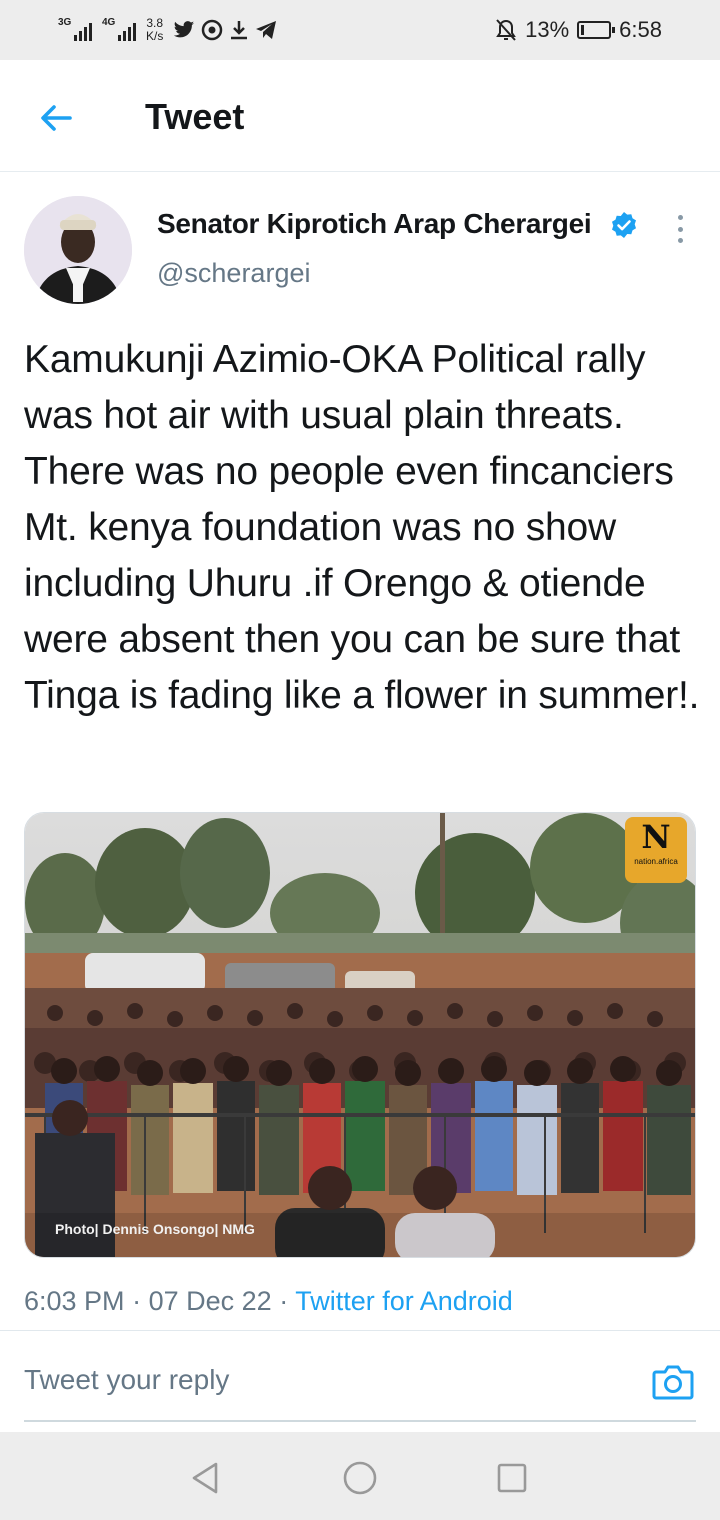 This screenshot has height=1520, width=720. I want to click on twitter-icon, so click(184, 29).